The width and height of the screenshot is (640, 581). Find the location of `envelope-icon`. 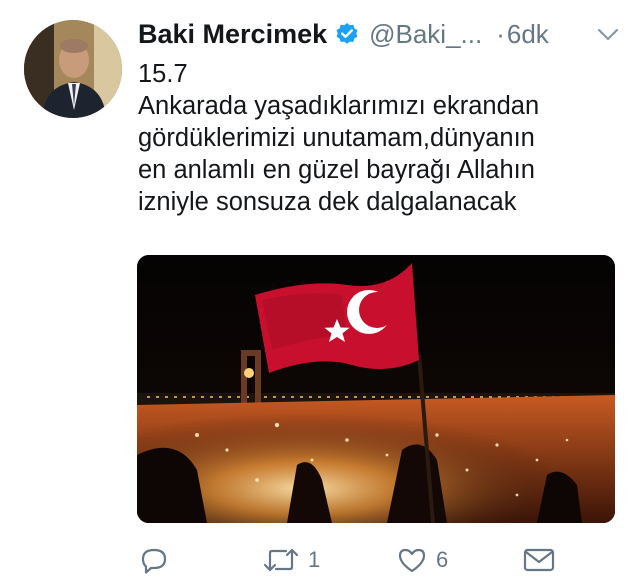

envelope-icon is located at coordinates (539, 560).